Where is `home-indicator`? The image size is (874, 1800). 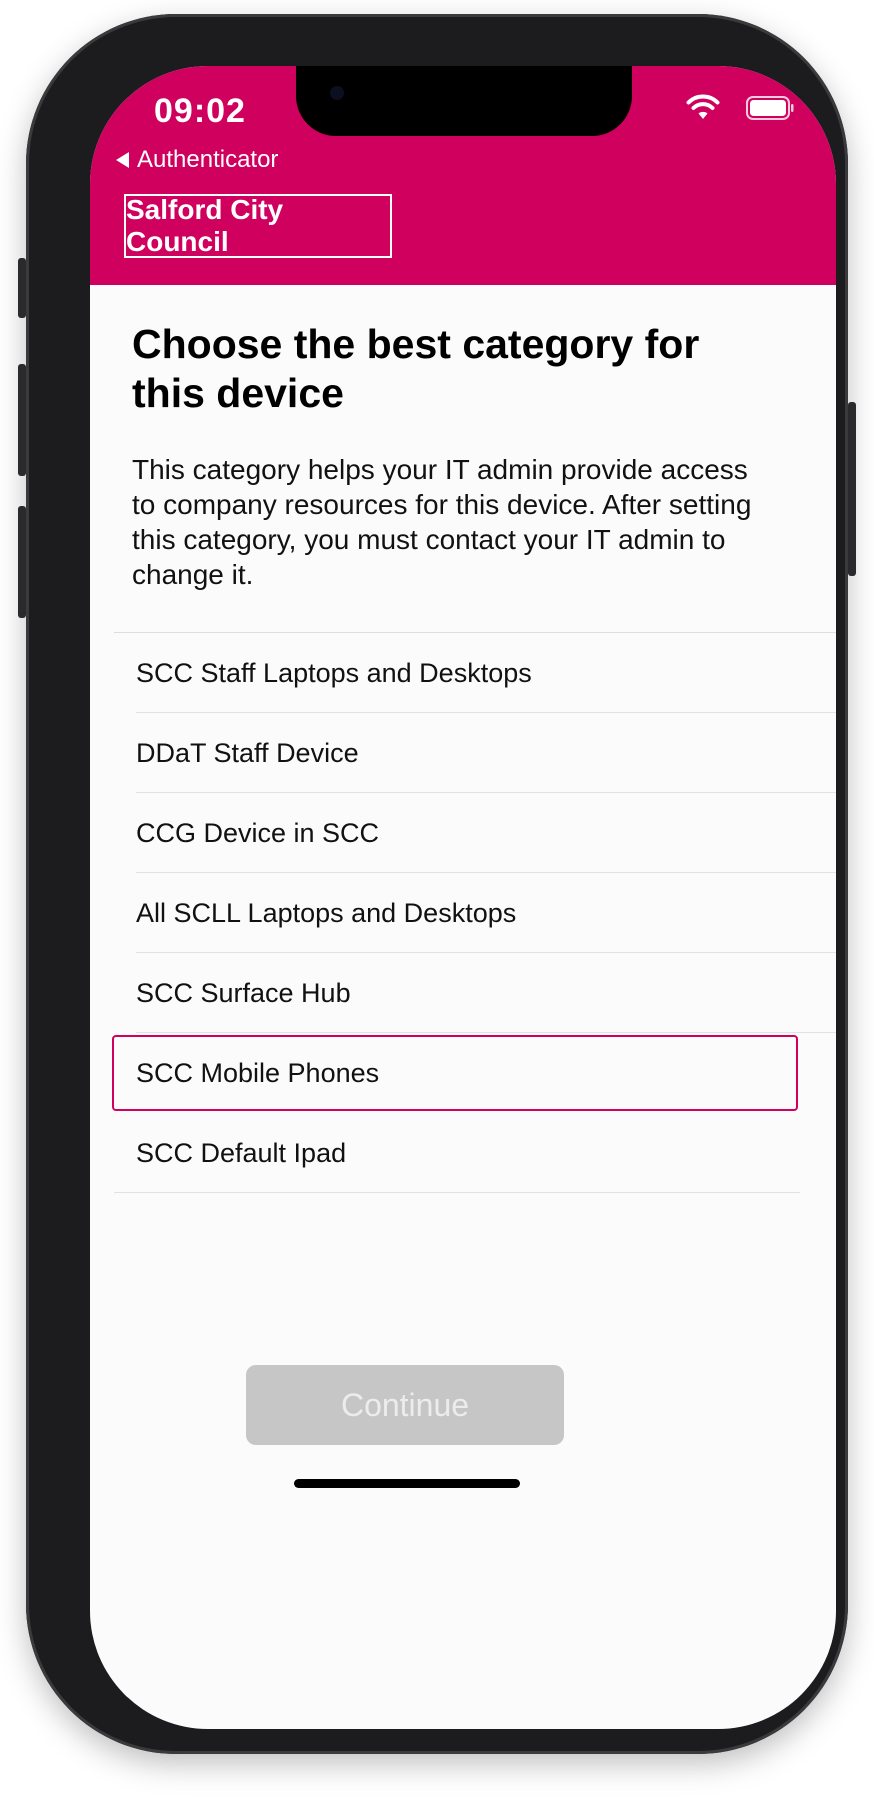
home-indicator is located at coordinates (407, 1483).